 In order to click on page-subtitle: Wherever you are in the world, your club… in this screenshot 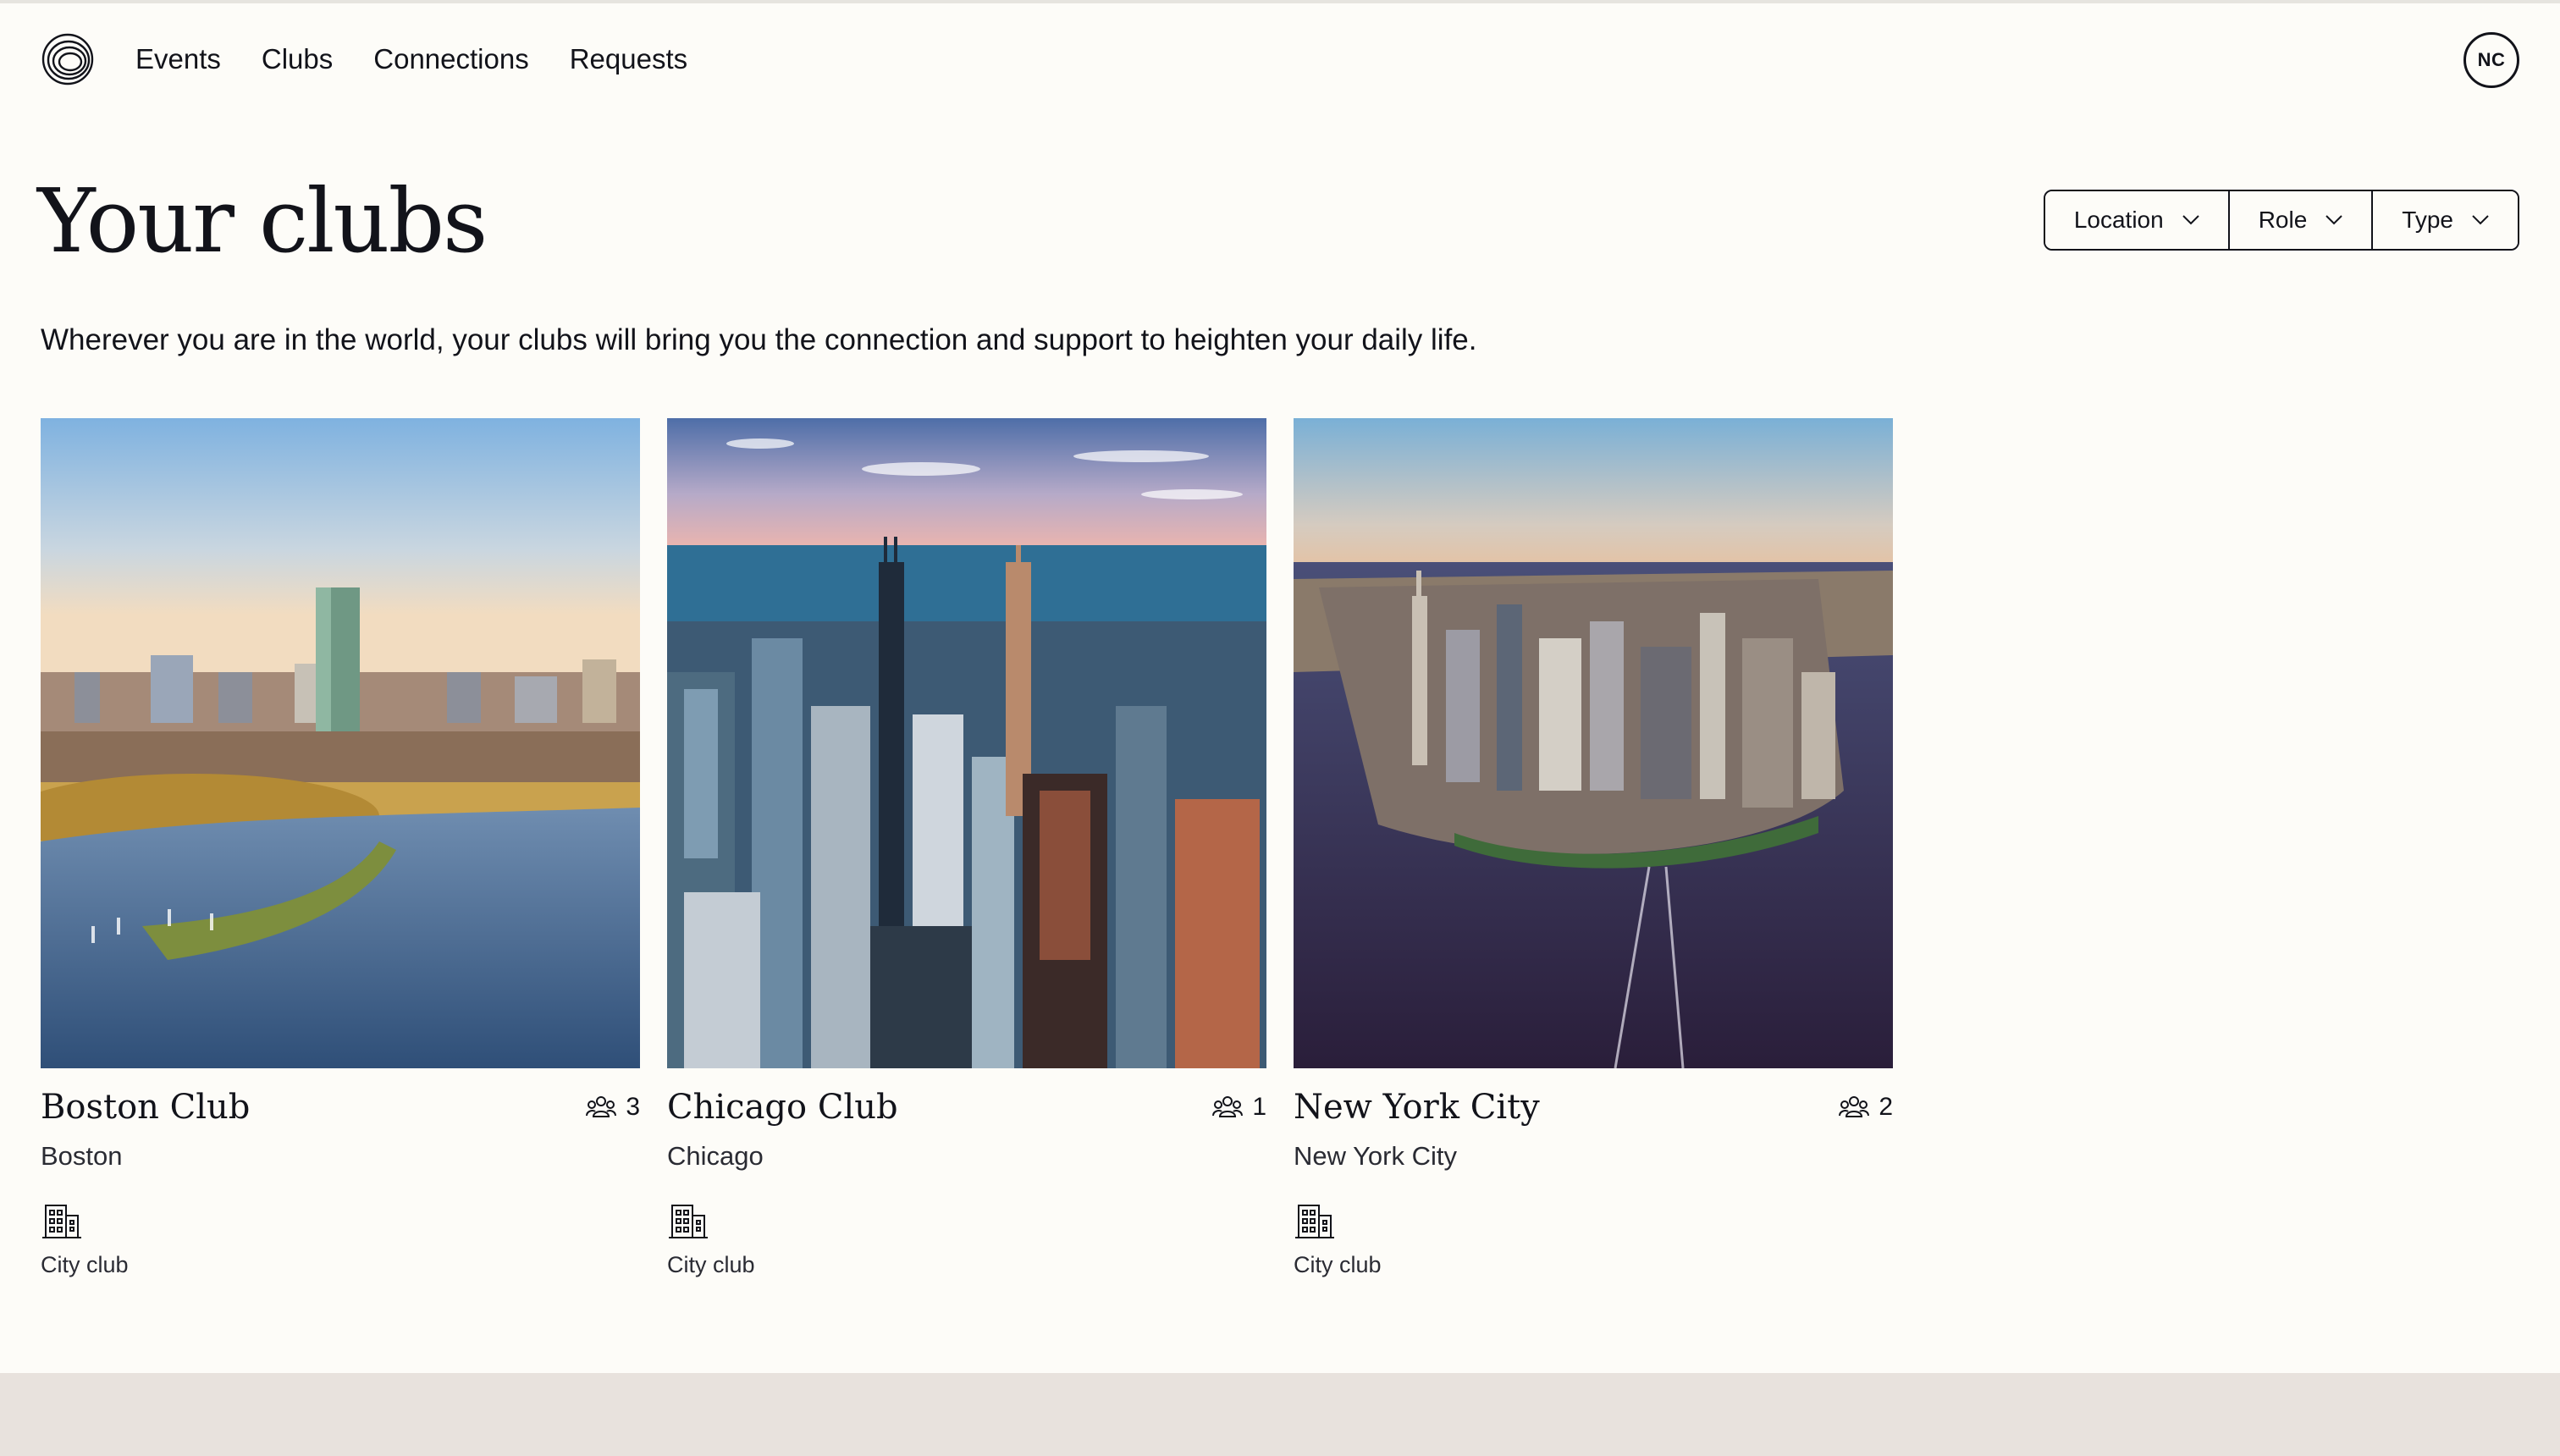, I will do `click(759, 339)`.